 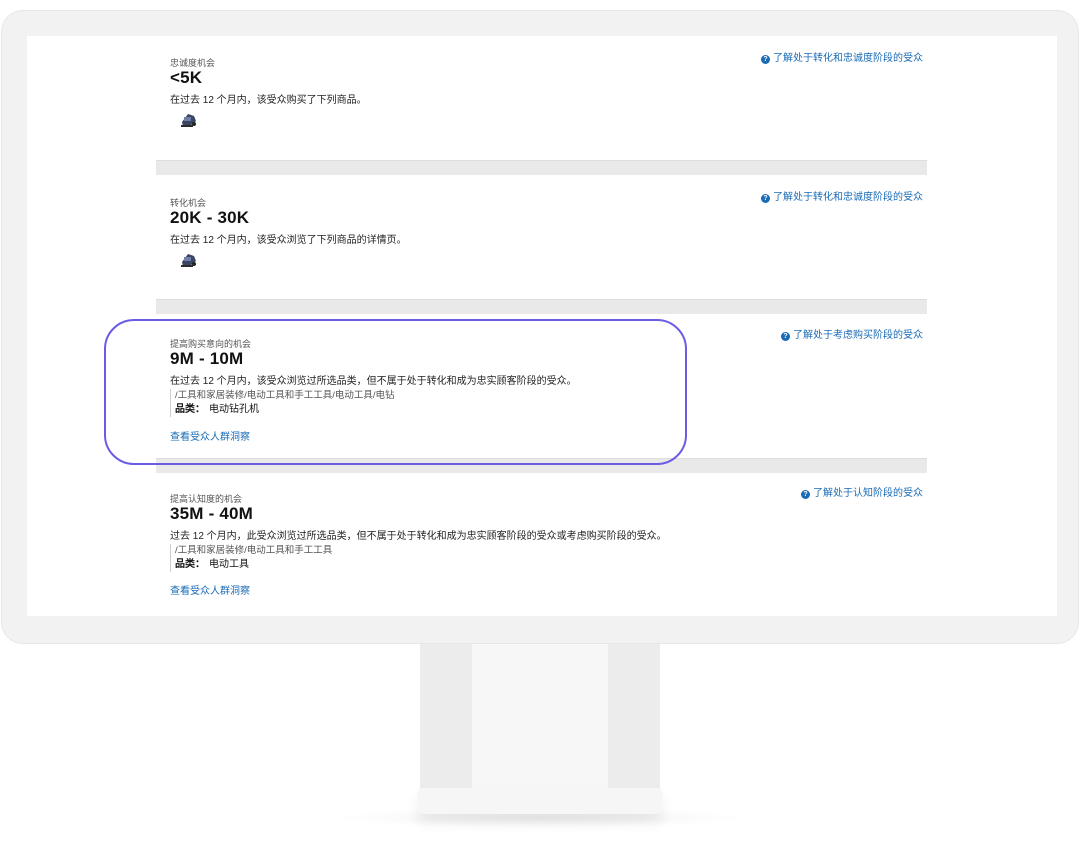 I want to click on help-link-awareness: ? 了解处于认知阶段的受众, so click(x=862, y=491).